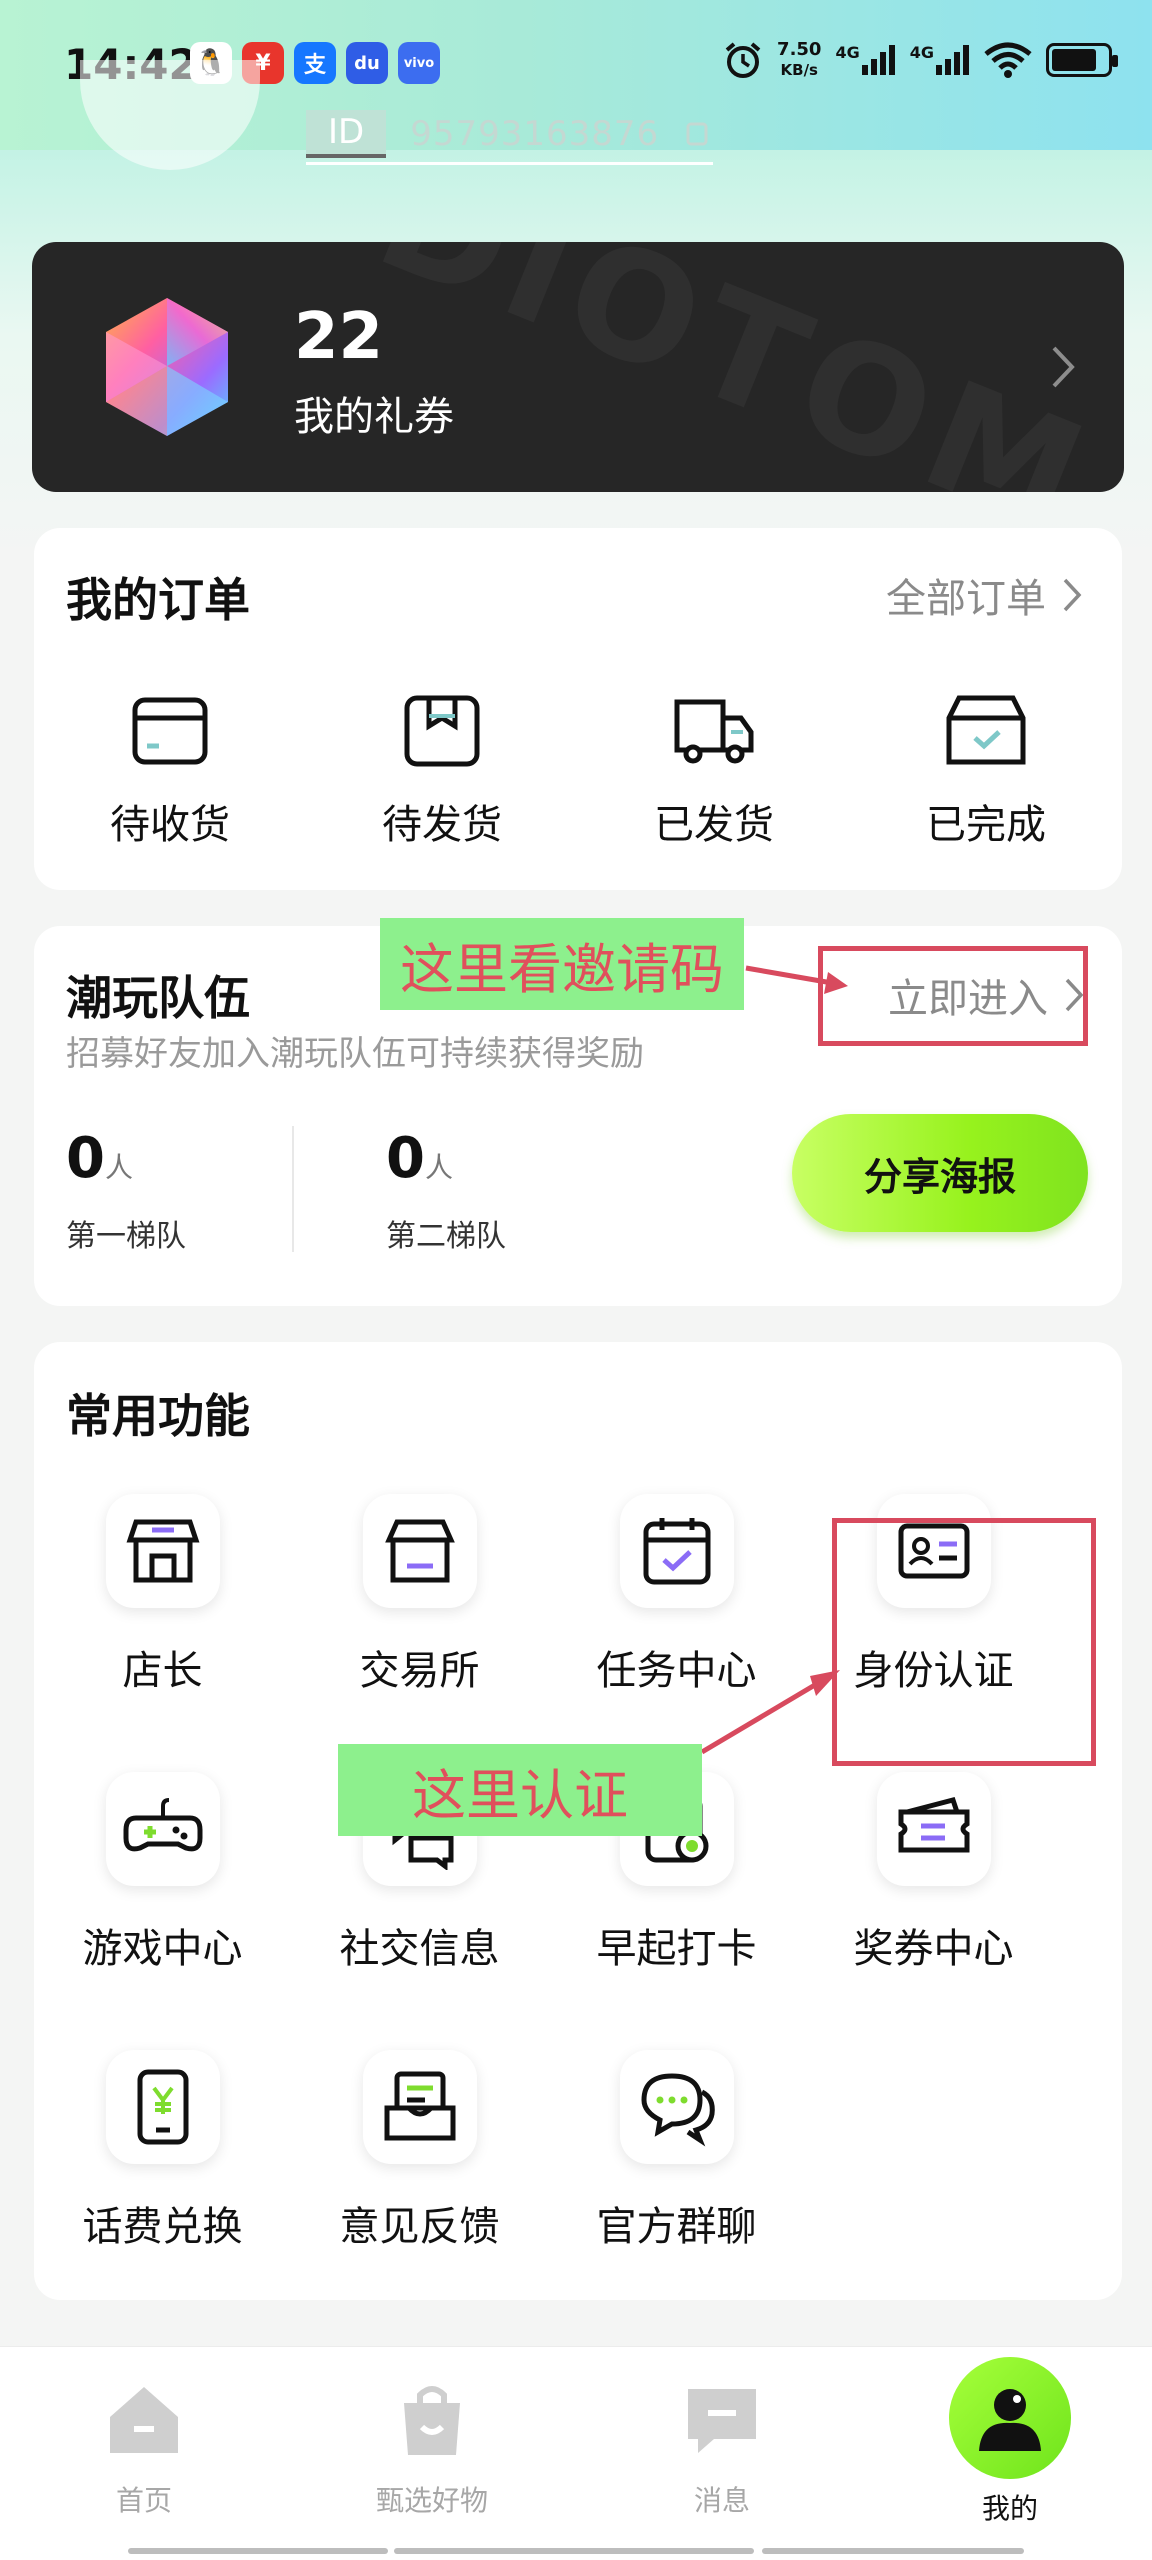  I want to click on nav-shop: 甄选好物, so click(432, 2448).